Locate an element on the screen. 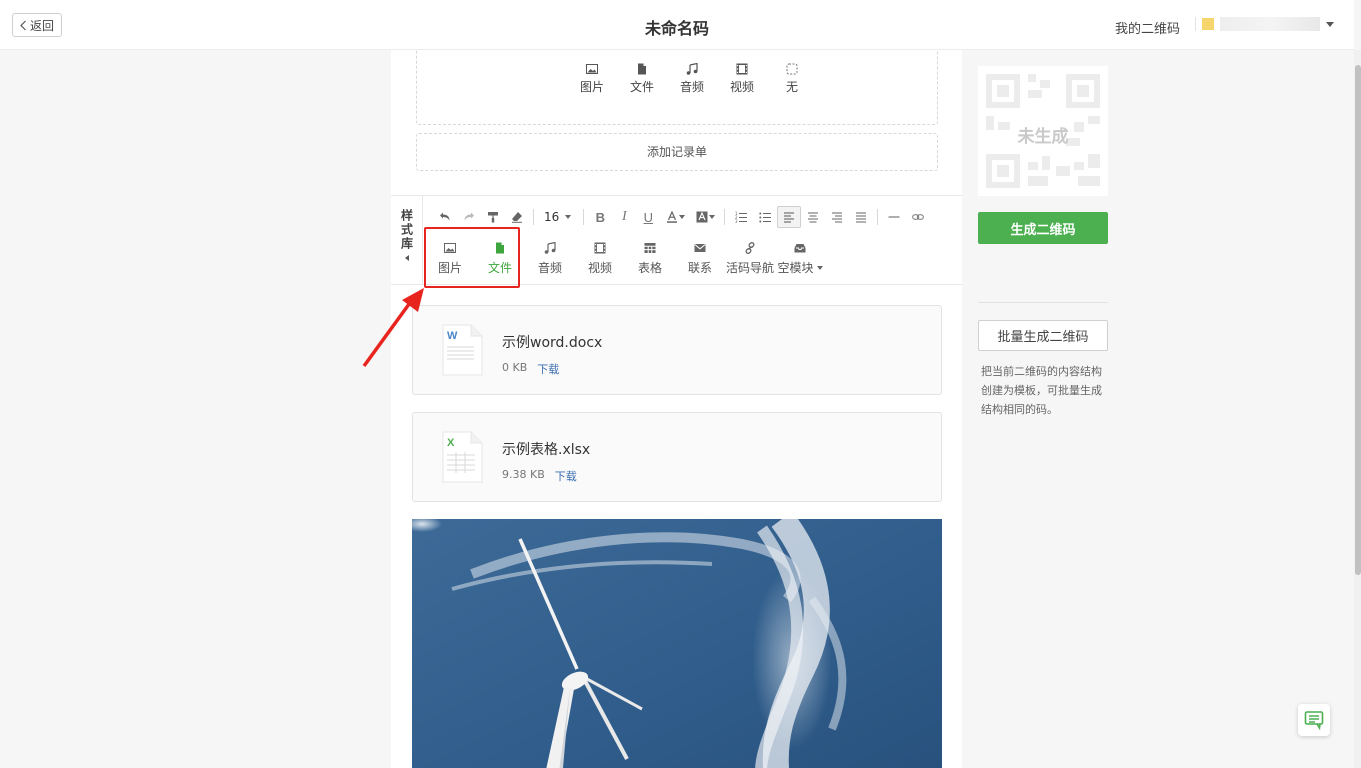 The width and height of the screenshot is (1361, 768). file-card: W 示例word.docx 0 KB 下载 is located at coordinates (677, 350).